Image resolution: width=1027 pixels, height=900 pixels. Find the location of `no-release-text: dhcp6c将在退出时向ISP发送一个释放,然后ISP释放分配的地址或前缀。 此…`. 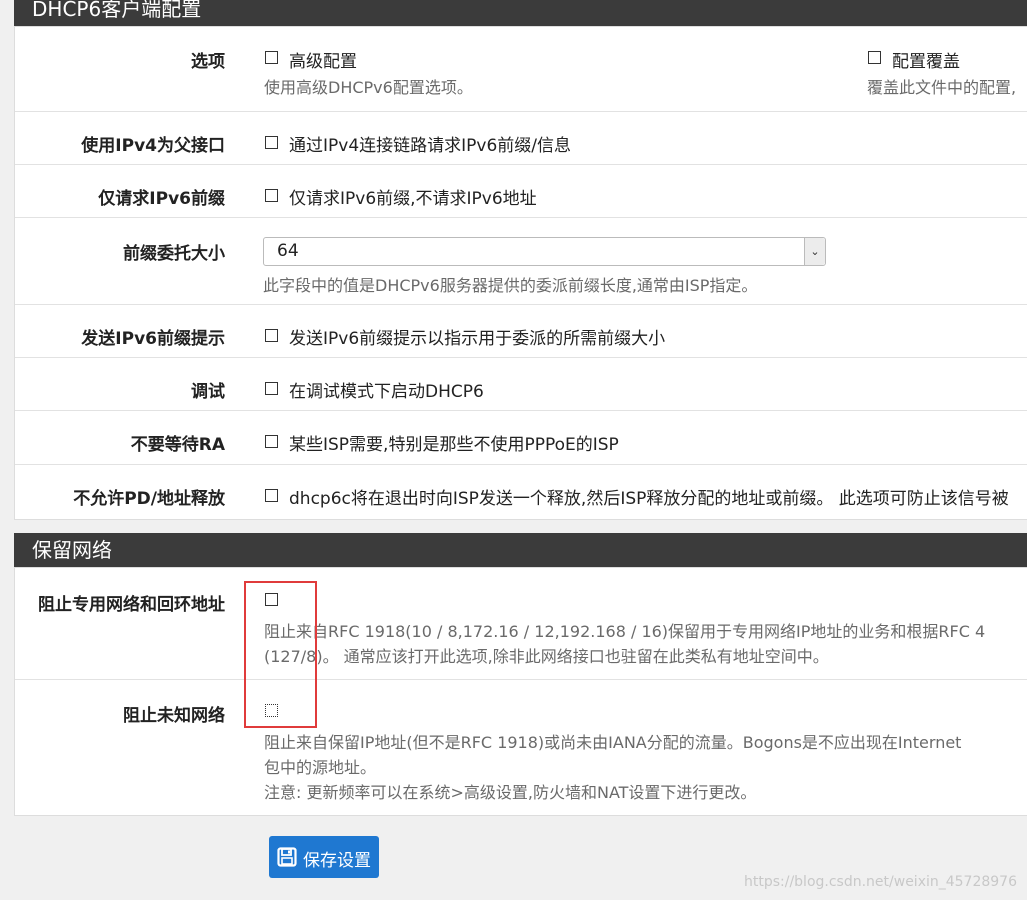

no-release-text: dhcp6c将在退出时向ISP发送一个释放,然后ISP释放分配的地址或前缀。 此… is located at coordinates (649, 499).